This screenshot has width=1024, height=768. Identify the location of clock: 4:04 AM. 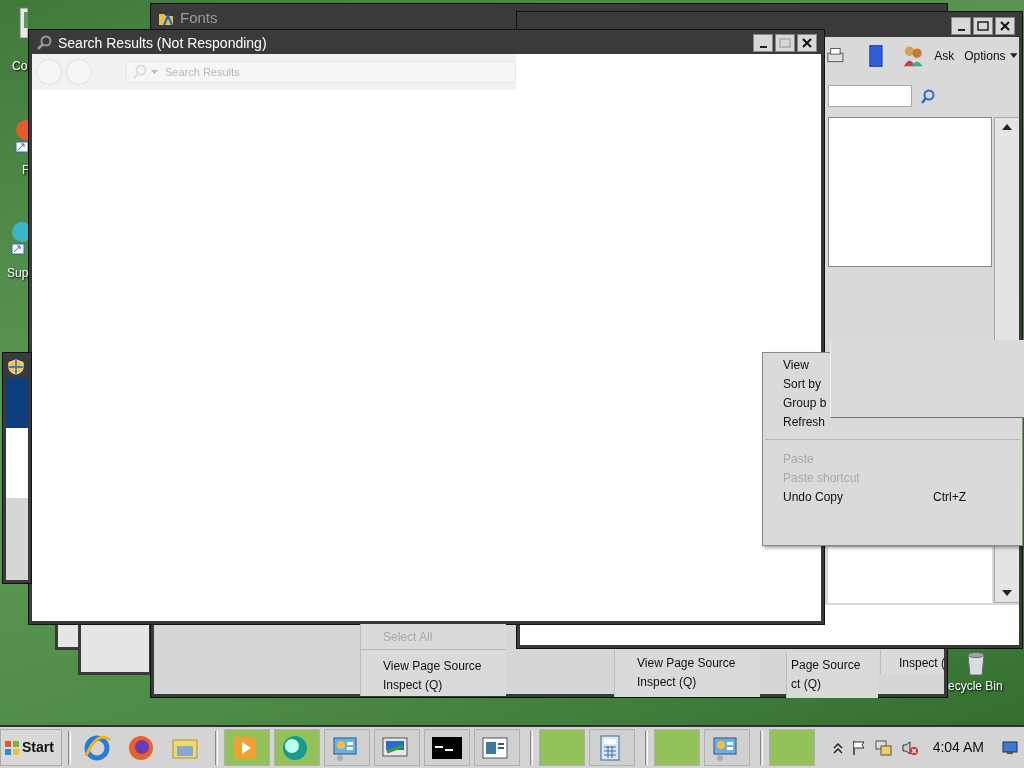
(958, 747).